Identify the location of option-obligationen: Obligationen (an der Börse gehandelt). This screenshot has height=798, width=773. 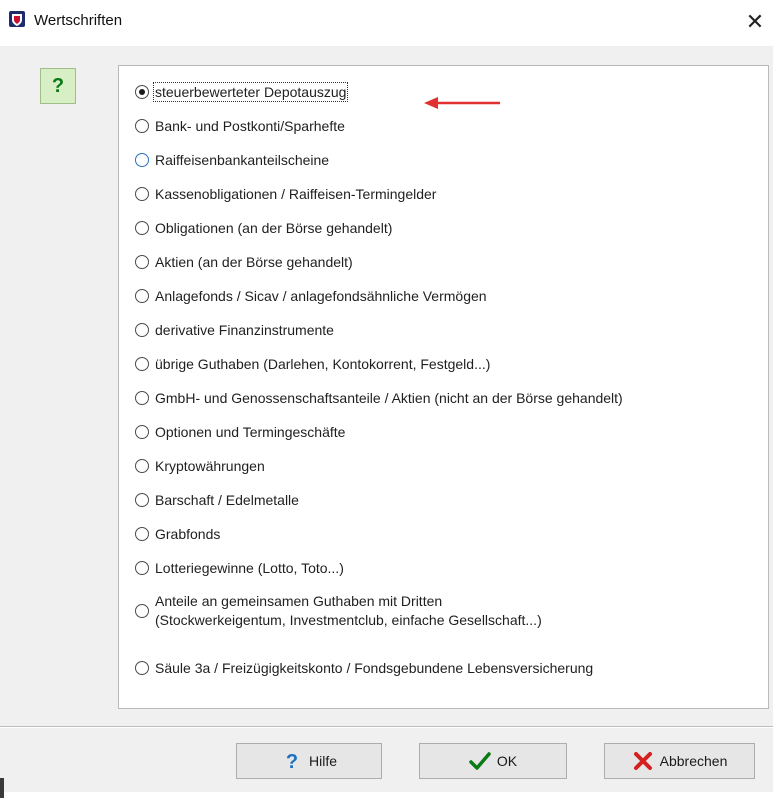
(263, 228).